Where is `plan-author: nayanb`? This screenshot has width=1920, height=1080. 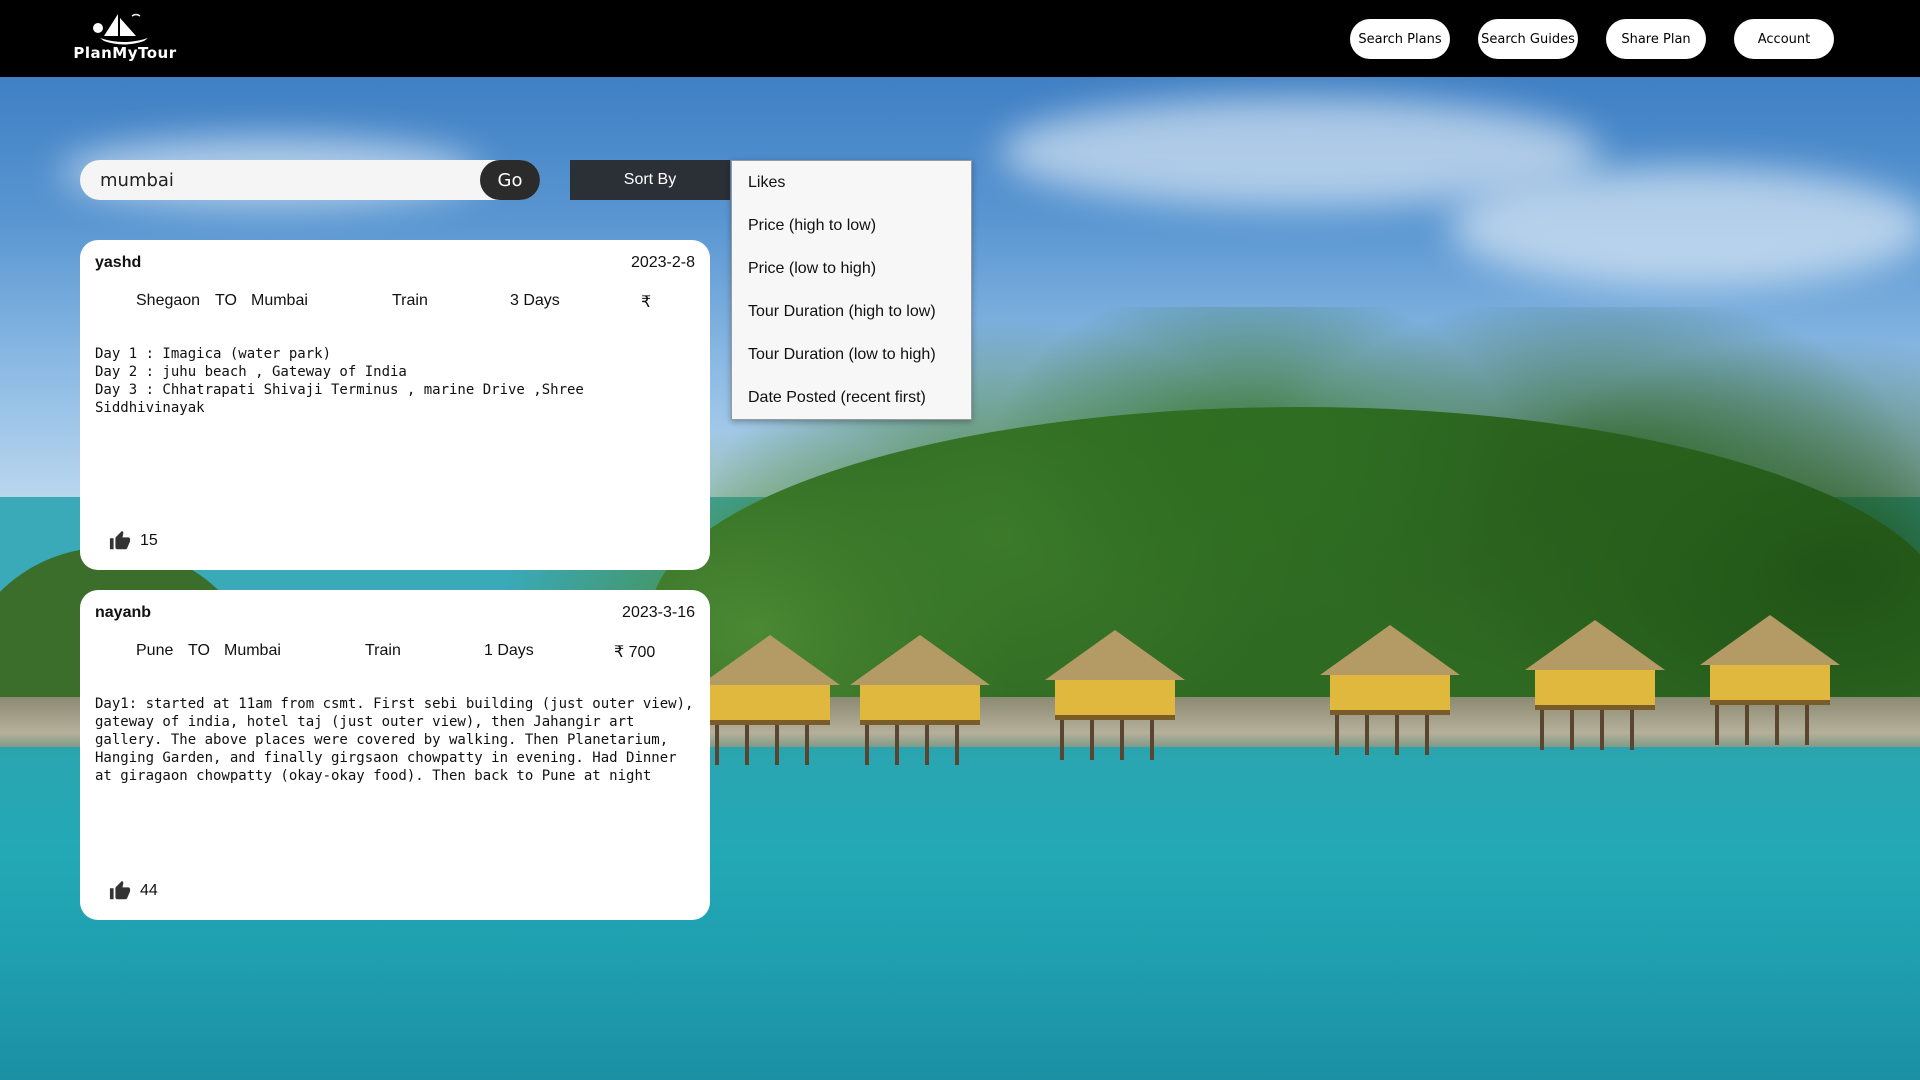
plan-author: nayanb is located at coordinates (123, 613).